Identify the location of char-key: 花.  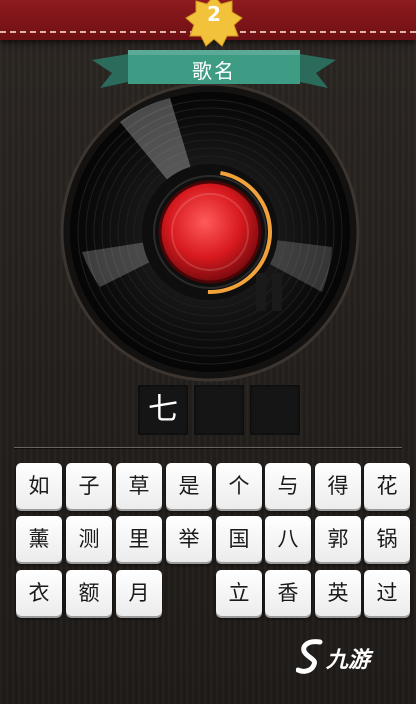
(387, 486).